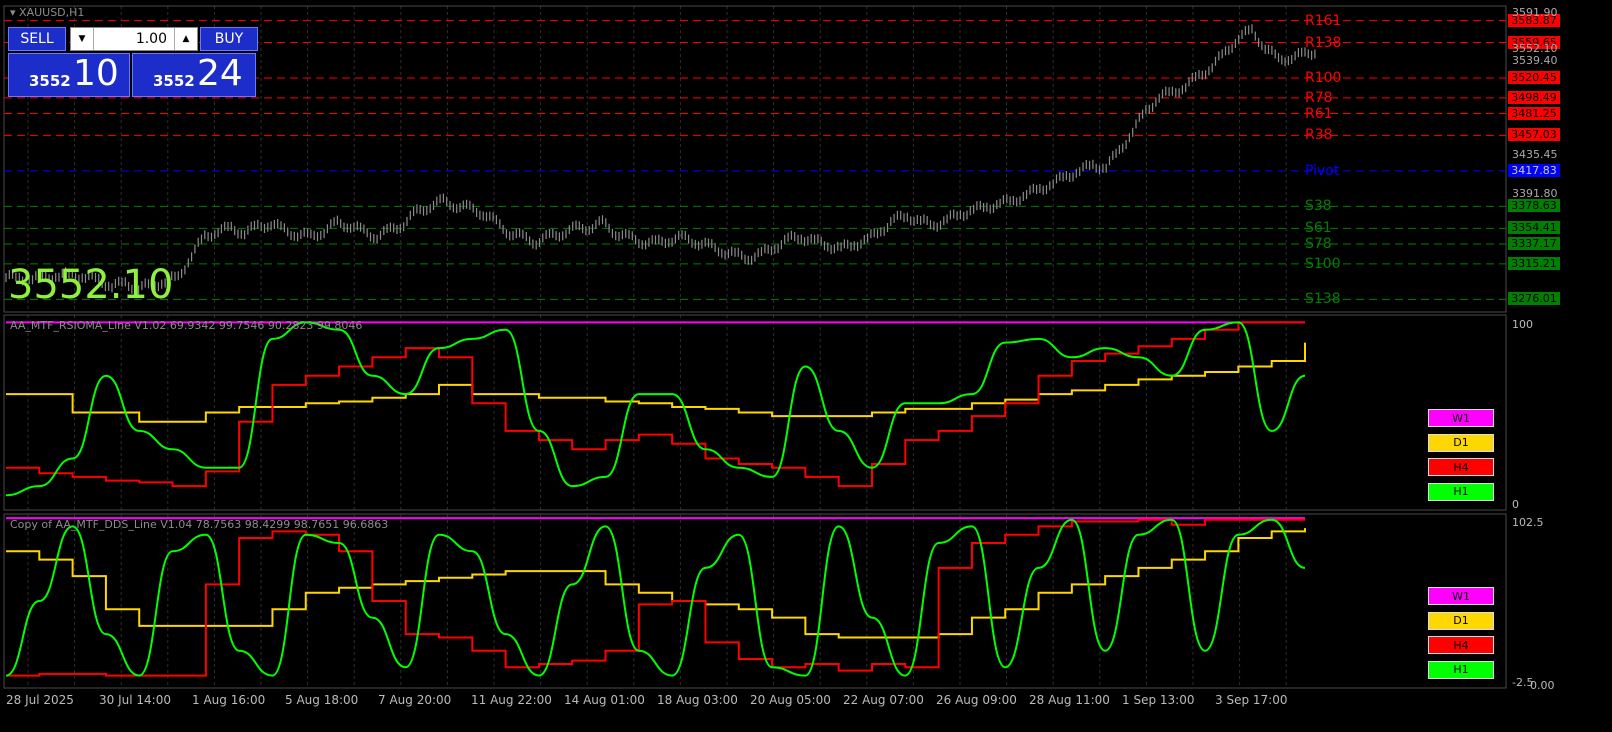 Image resolution: width=1612 pixels, height=732 pixels. Describe the element at coordinates (1535, 60) in the screenshot. I see `price-tick: 3539.40` at that location.